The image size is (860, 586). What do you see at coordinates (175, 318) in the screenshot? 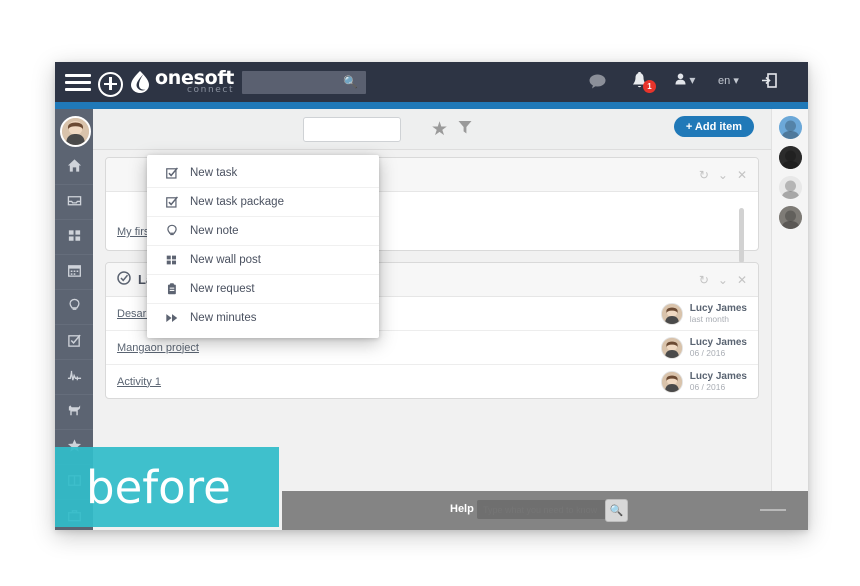
I see `fast-forward-icon` at bounding box center [175, 318].